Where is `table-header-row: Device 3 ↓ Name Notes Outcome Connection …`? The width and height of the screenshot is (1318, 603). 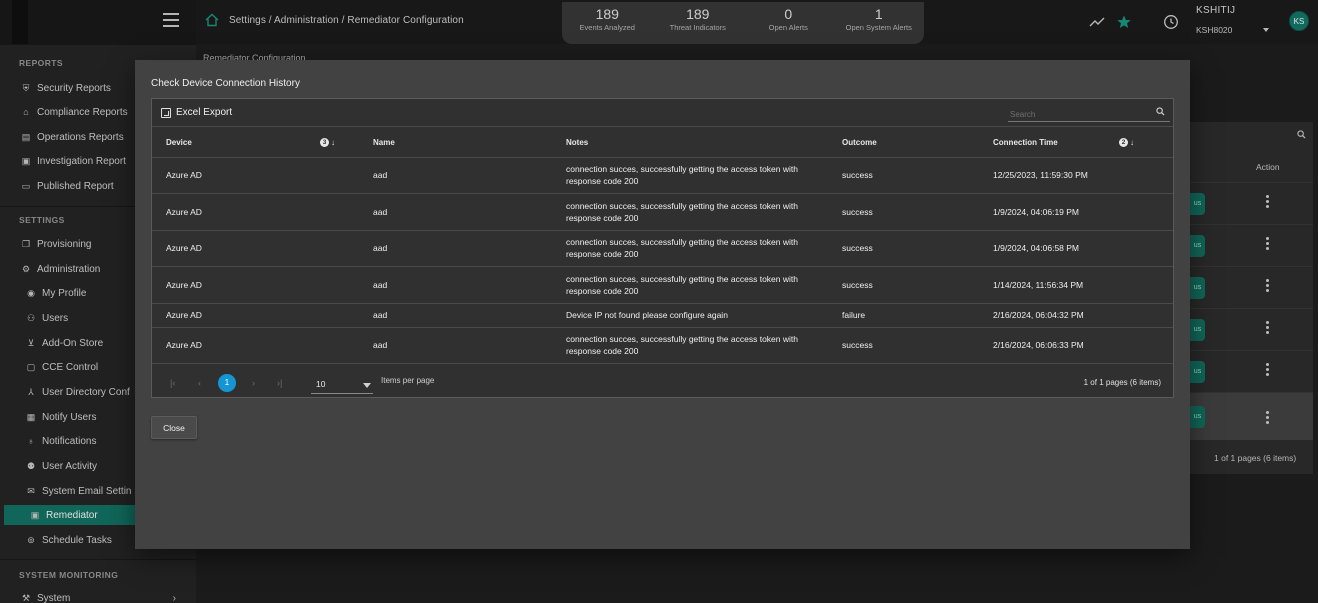
table-header-row: Device 3 ↓ Name Notes Outcome Connection … is located at coordinates (662, 143).